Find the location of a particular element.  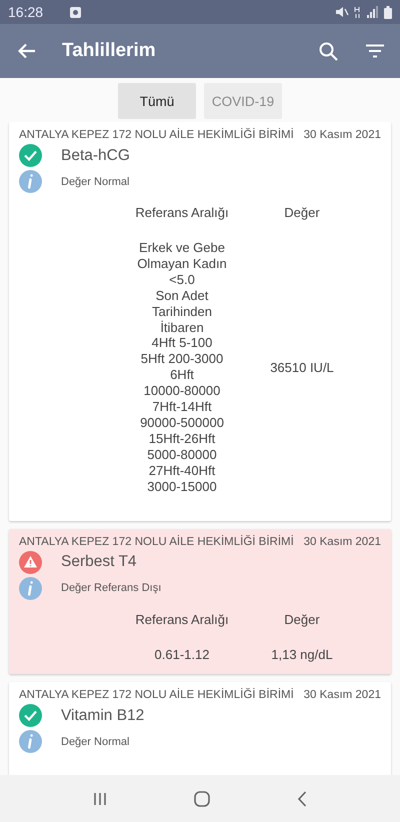

back-nav-icon is located at coordinates (301, 798).